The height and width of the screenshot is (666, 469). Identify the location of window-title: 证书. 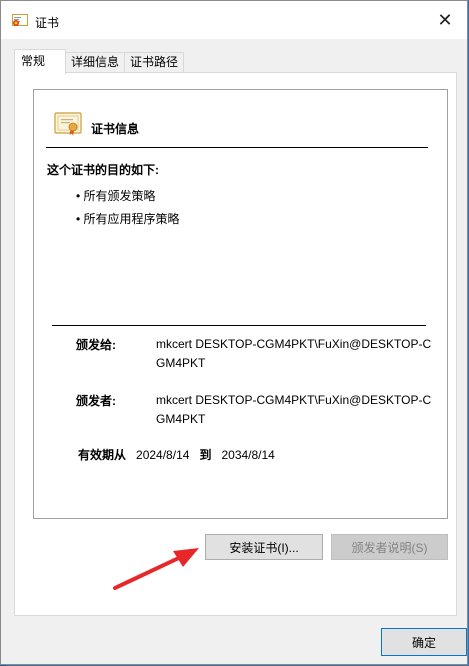
(47, 23).